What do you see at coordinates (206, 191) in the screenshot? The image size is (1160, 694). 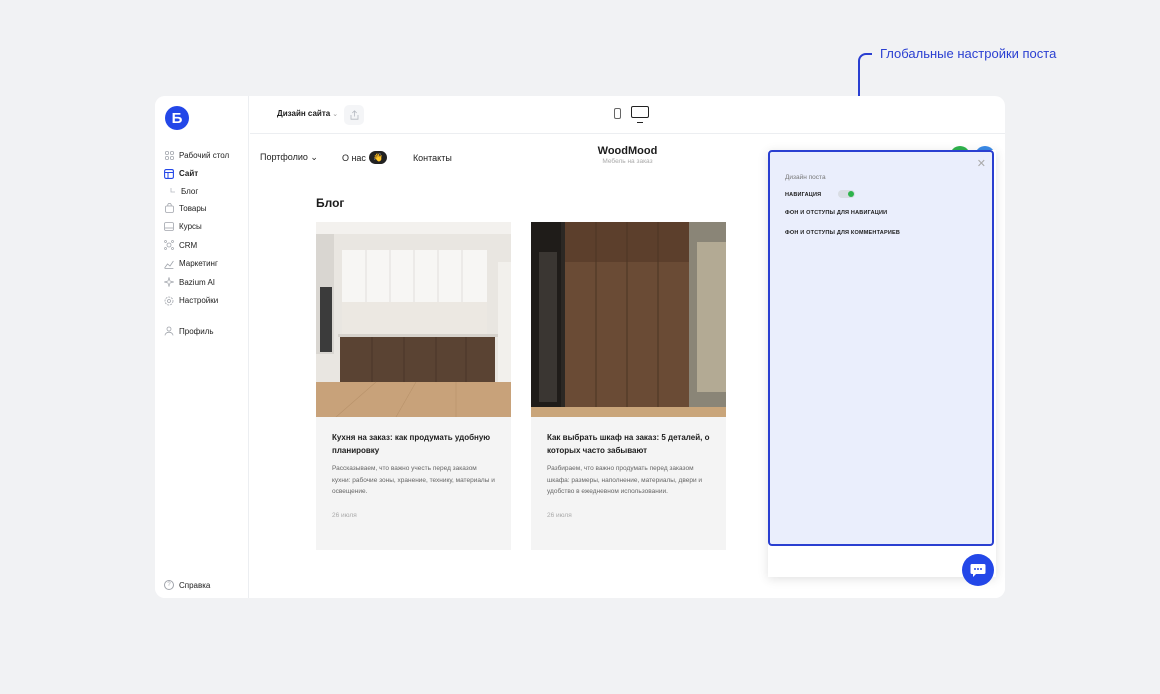 I see `sidebar-item-blog: Блог` at bounding box center [206, 191].